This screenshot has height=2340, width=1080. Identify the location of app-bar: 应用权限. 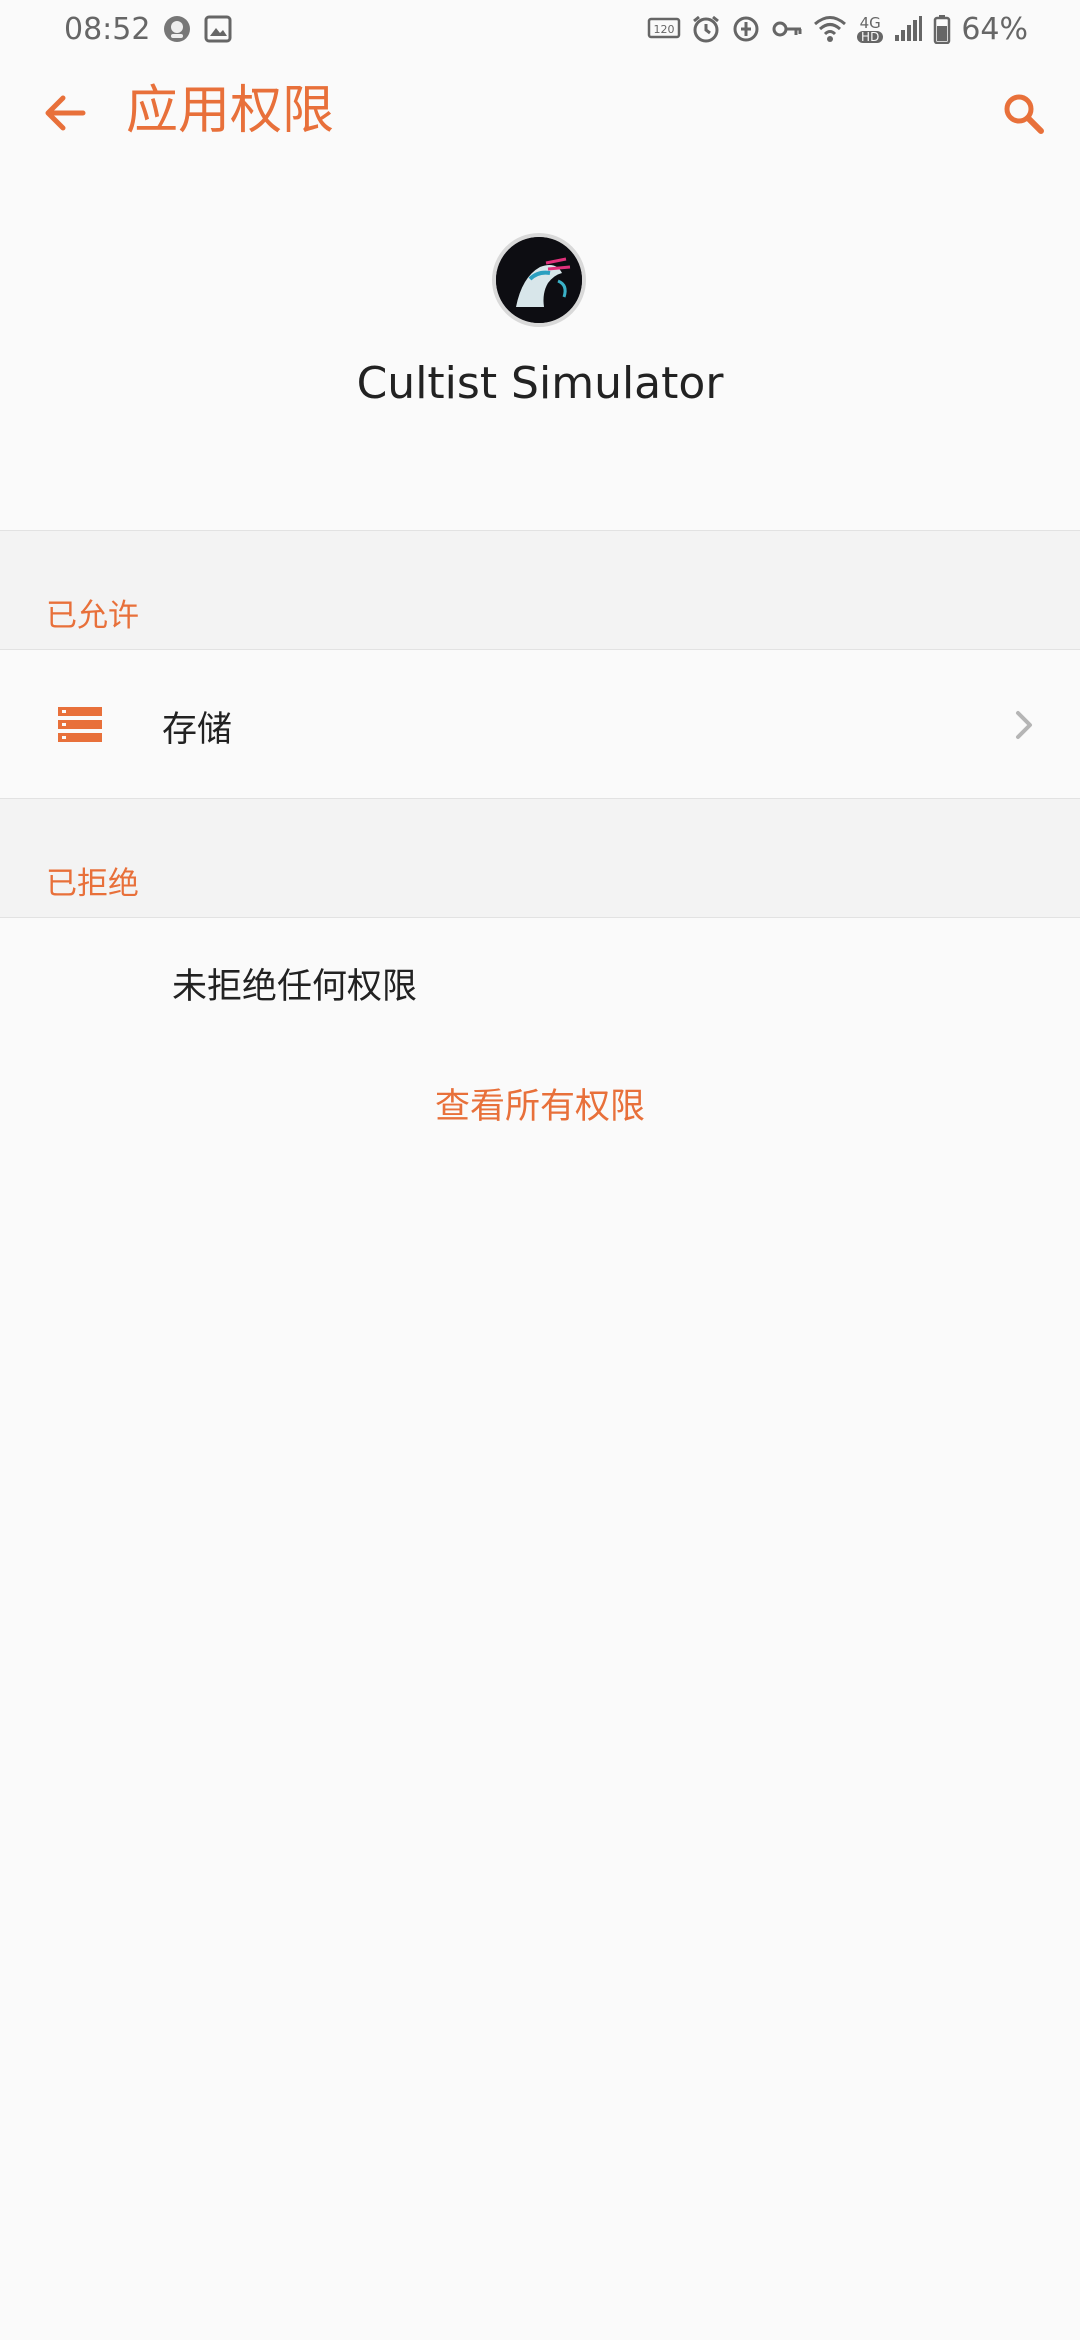
(540, 113).